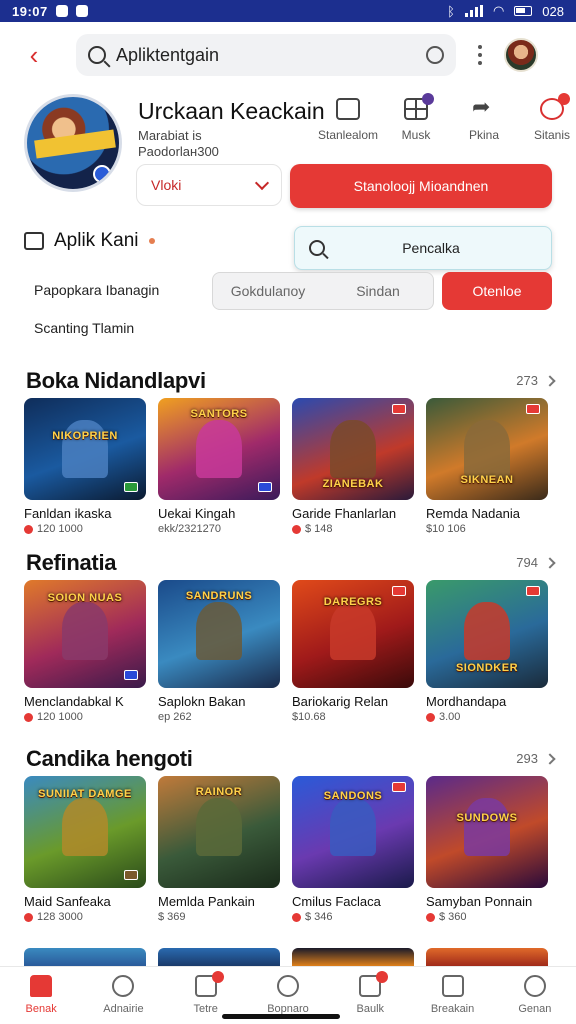  Describe the element at coordinates (378, 291) in the screenshot. I see `segment-option-2: Sindan` at that location.